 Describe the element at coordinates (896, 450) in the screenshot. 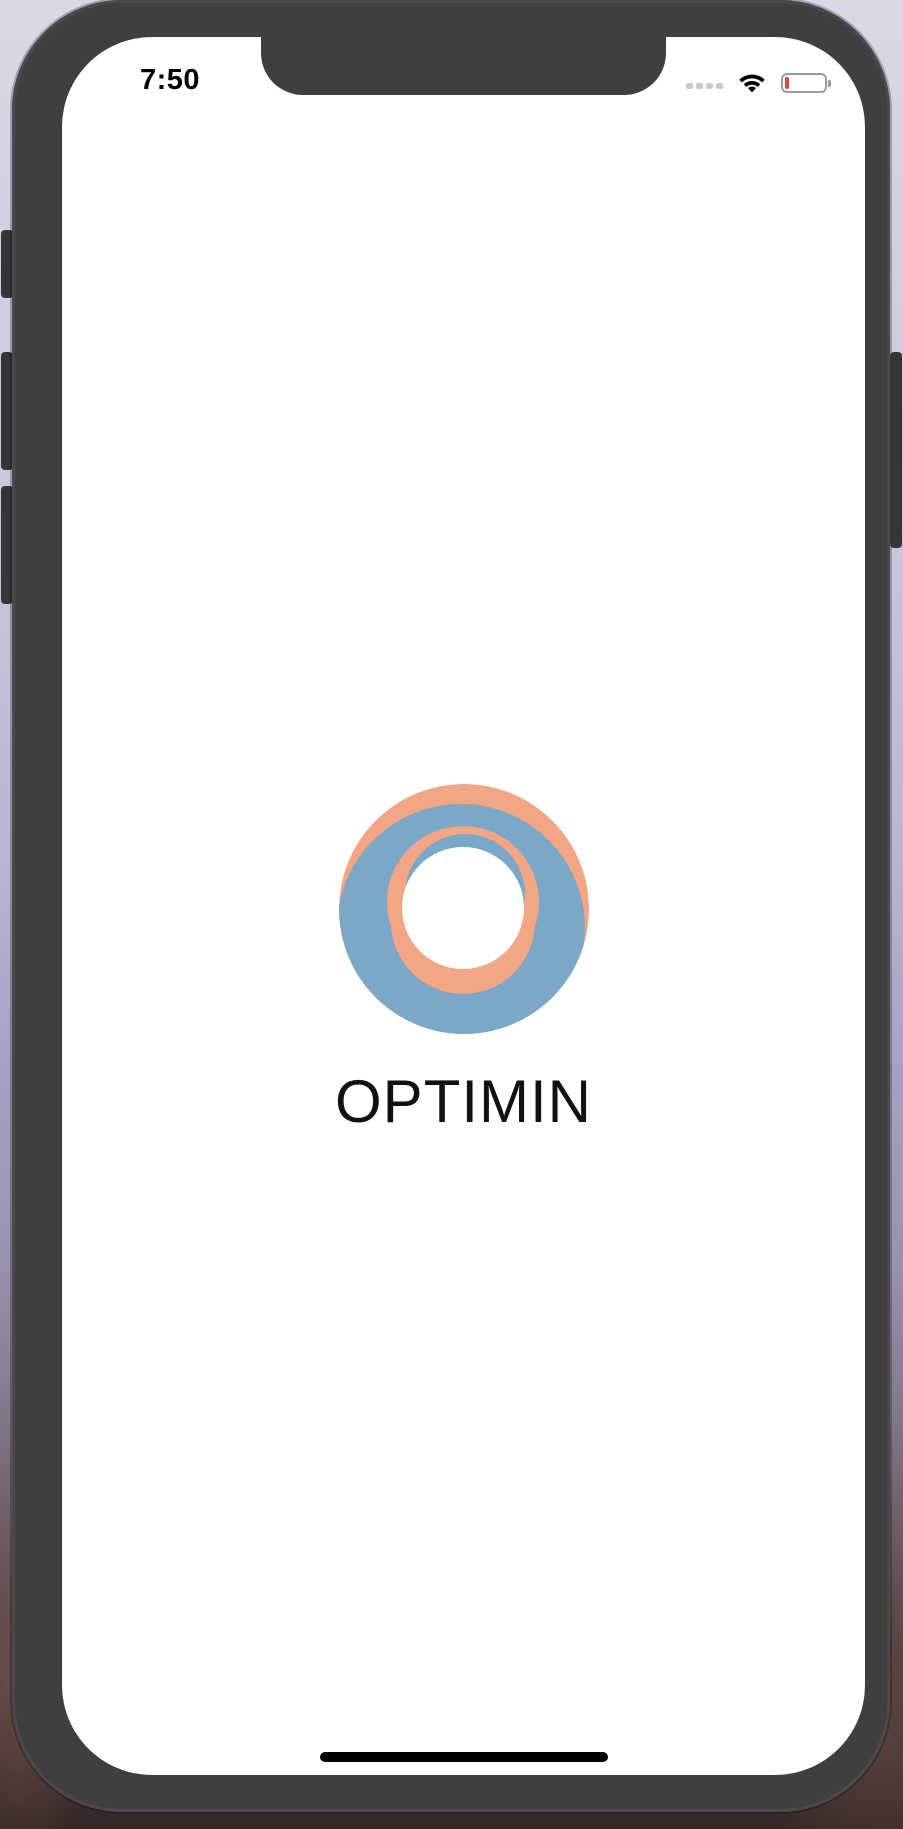

I see `power-button` at that location.